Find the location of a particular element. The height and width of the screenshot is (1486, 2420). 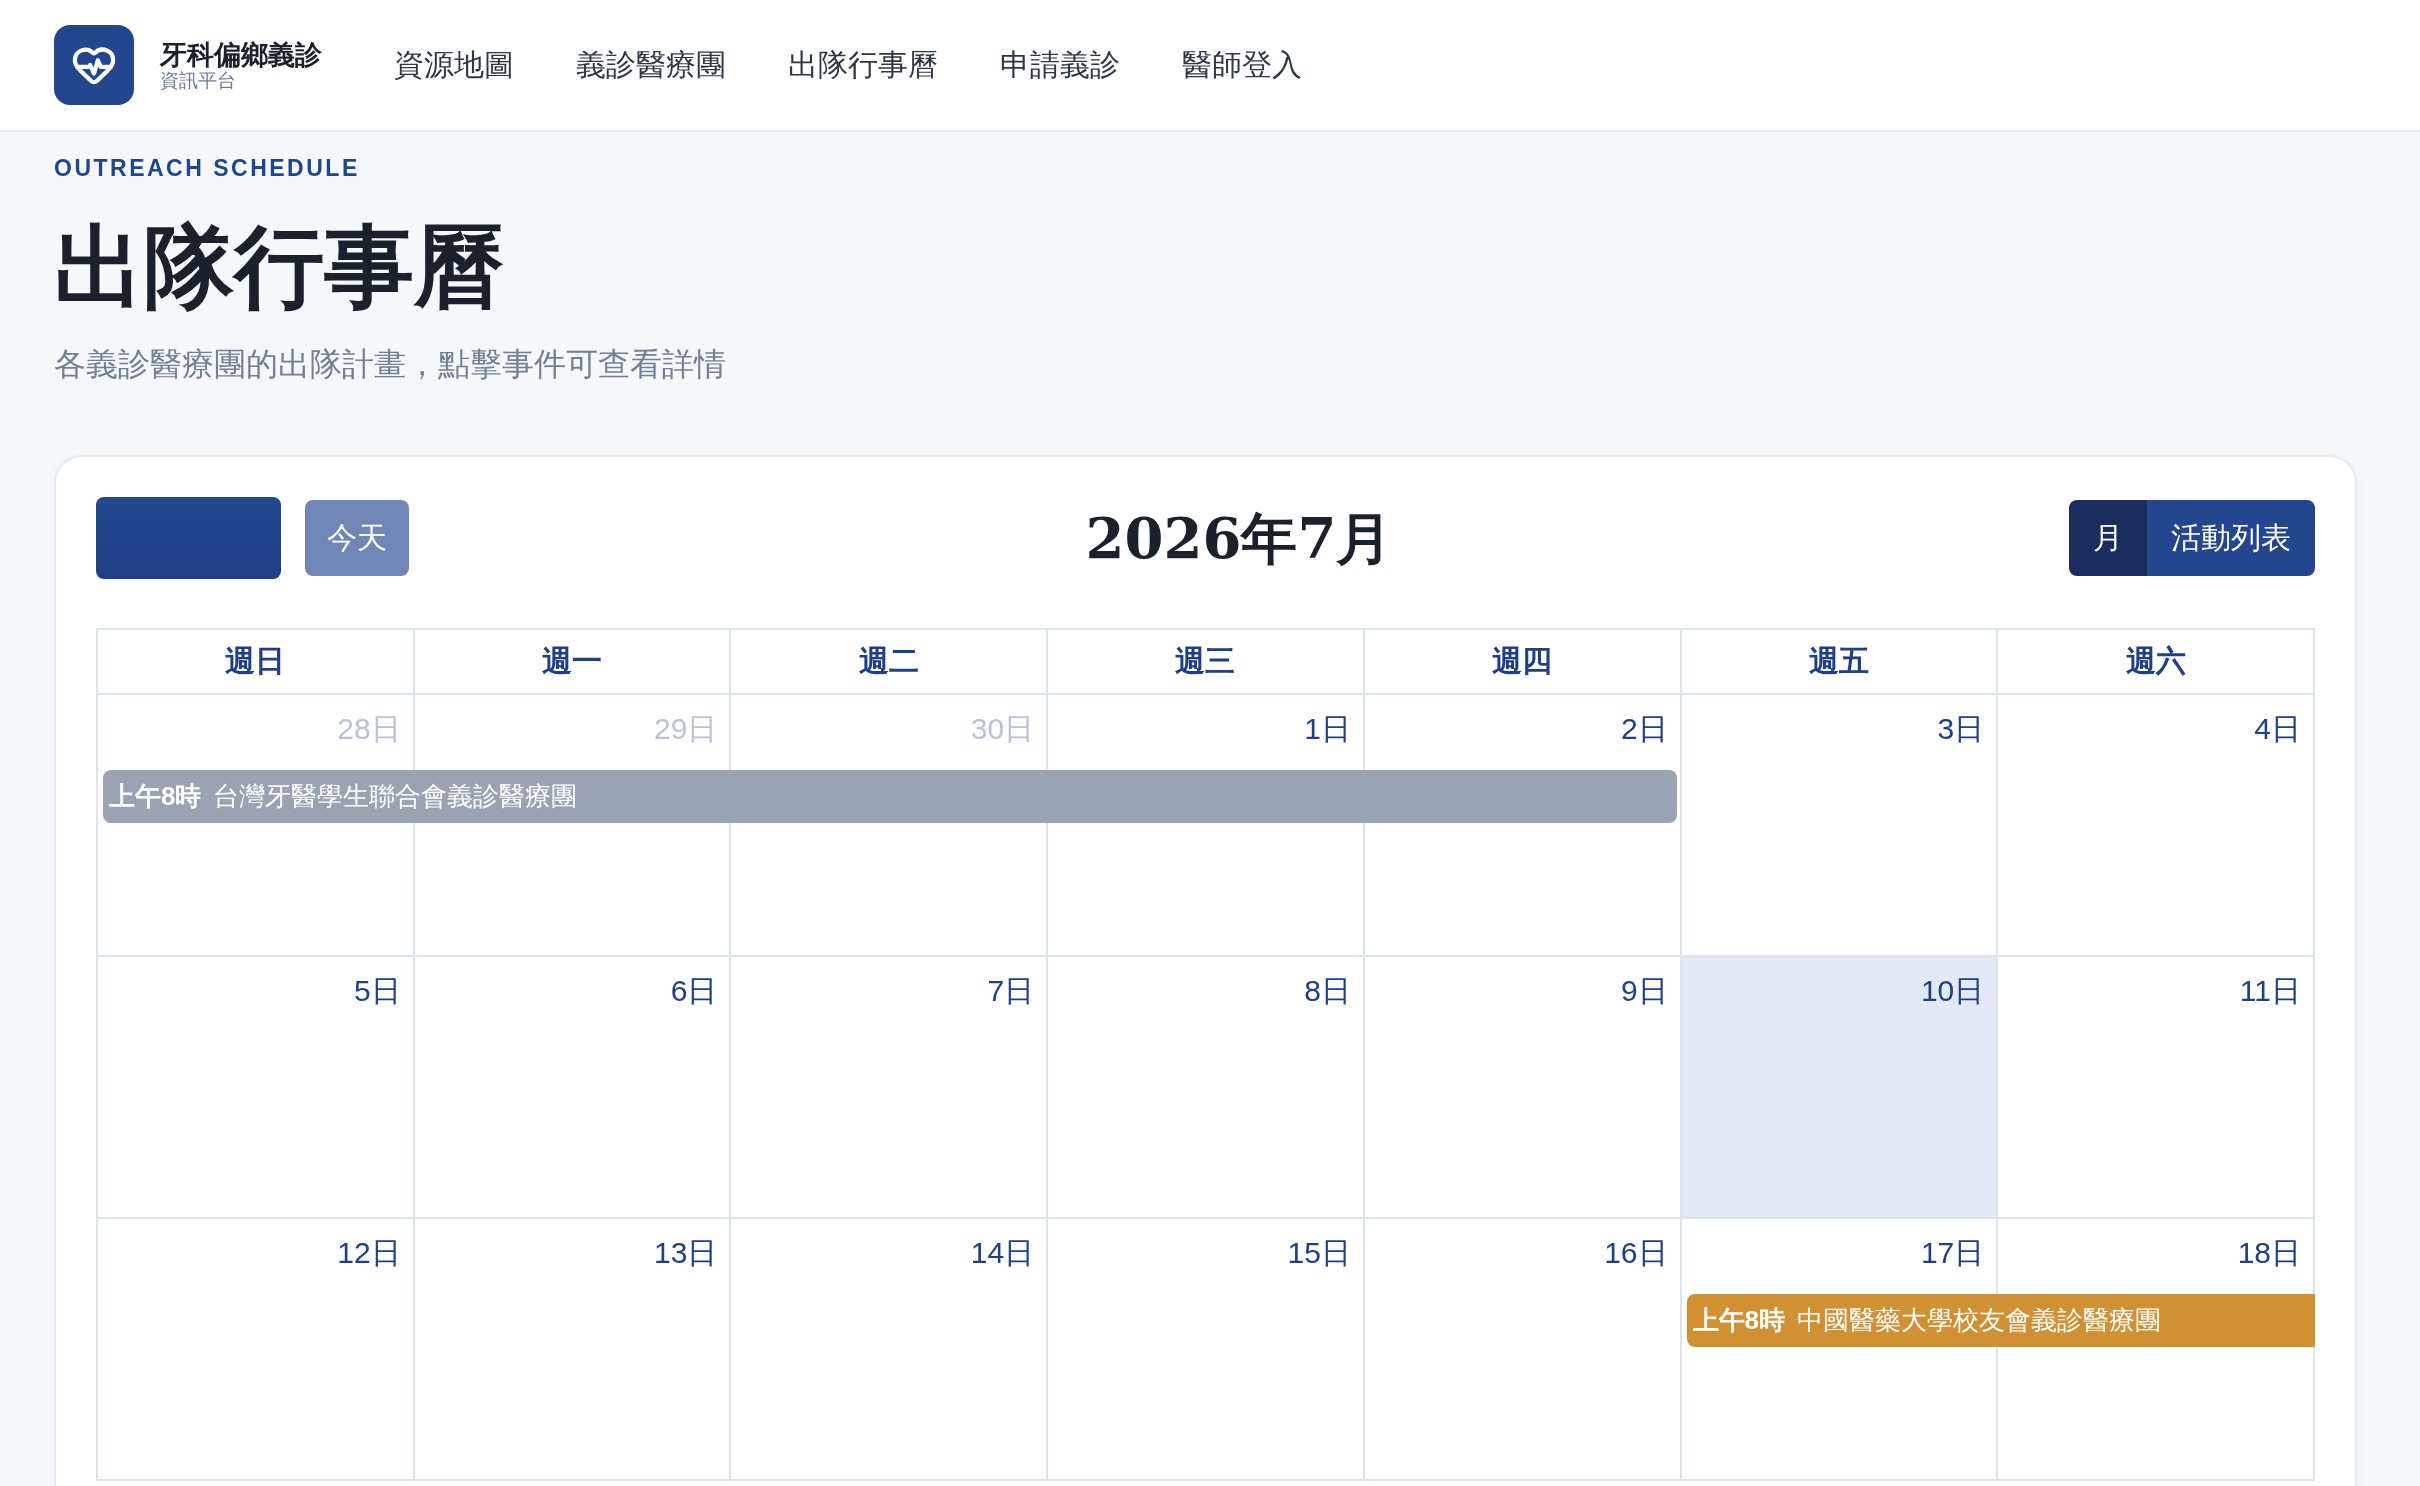

day-number: 30日 is located at coordinates (1002, 729).